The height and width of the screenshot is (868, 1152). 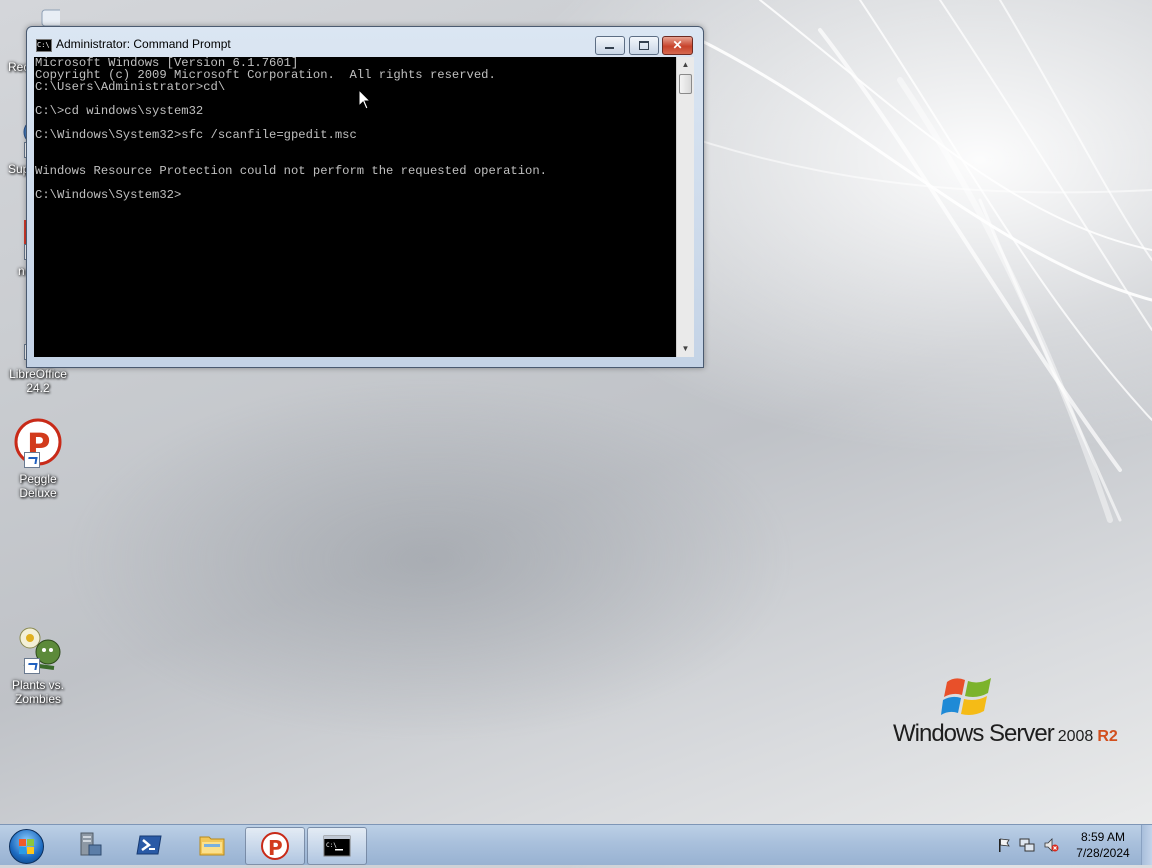 I want to click on label-line-2: Deluxe, so click(x=38, y=493).